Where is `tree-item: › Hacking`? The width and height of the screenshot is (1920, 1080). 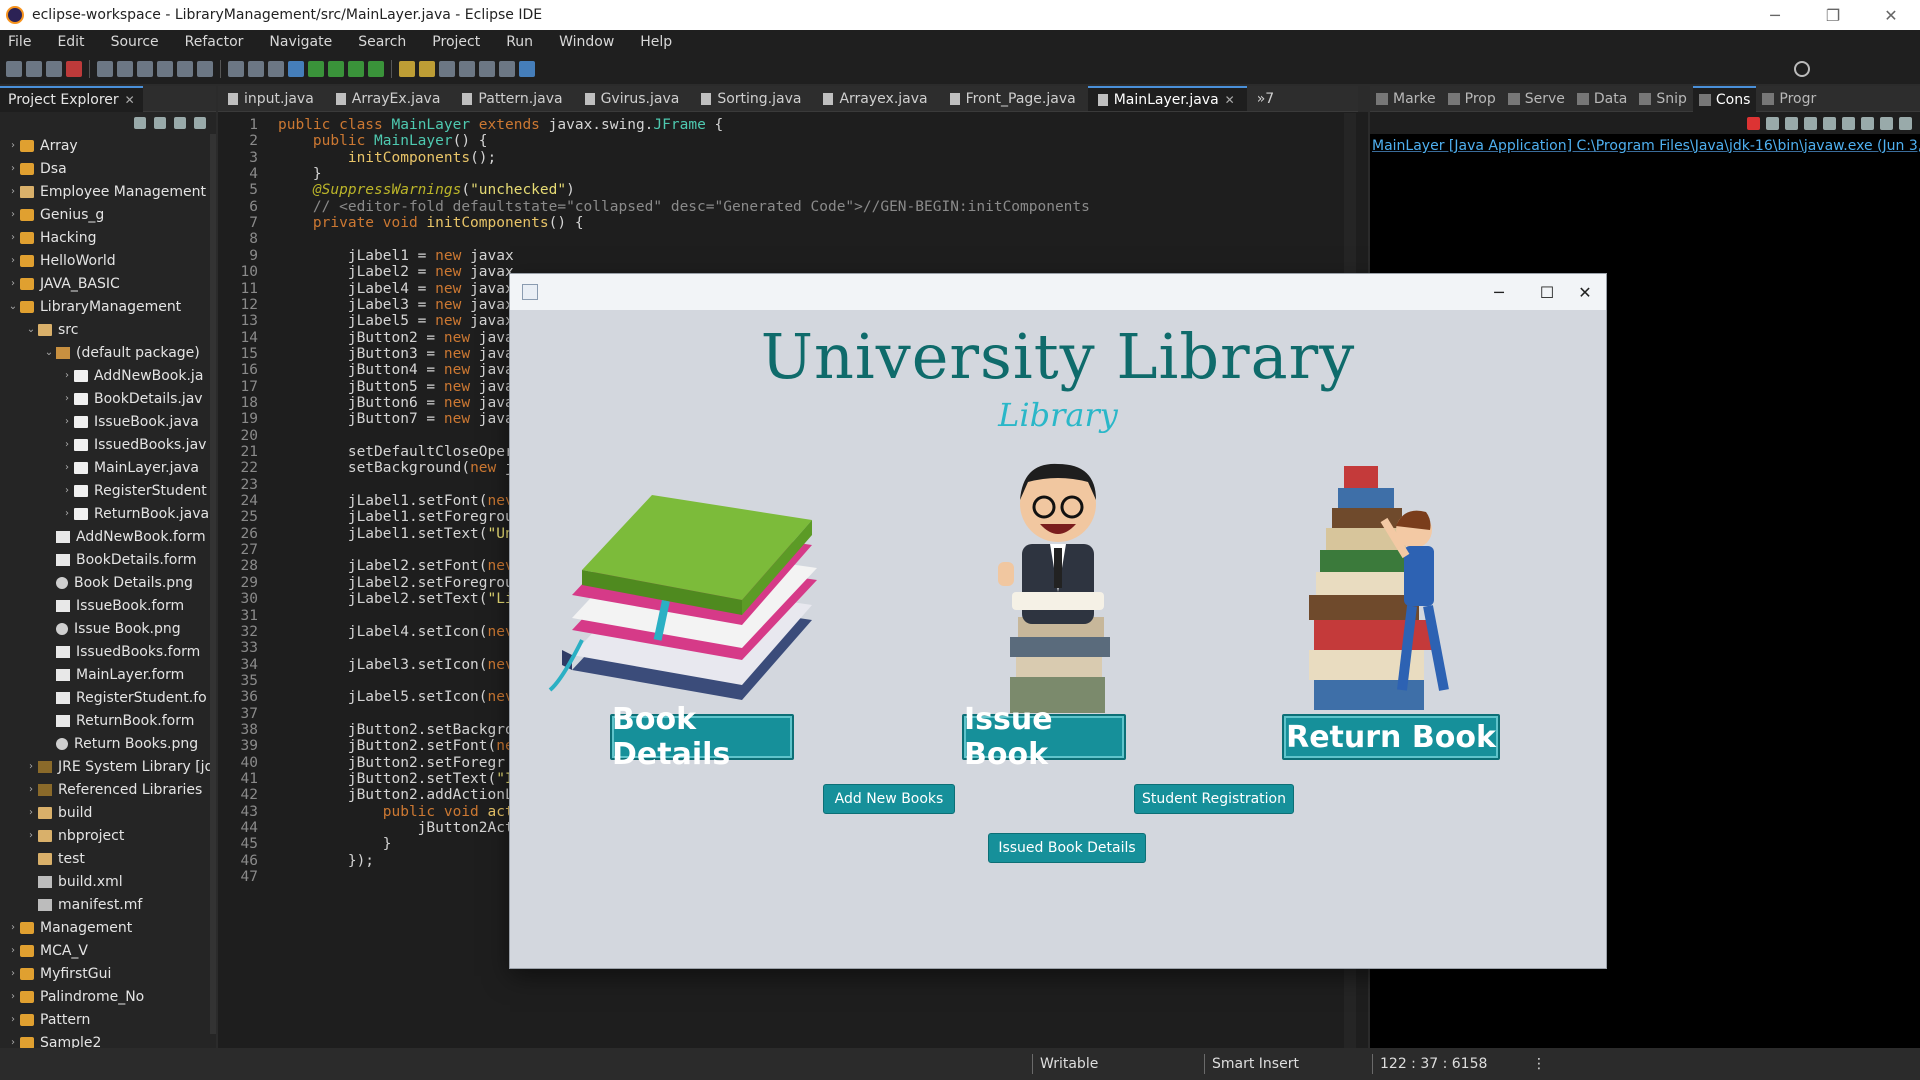 tree-item: › Hacking is located at coordinates (108, 237).